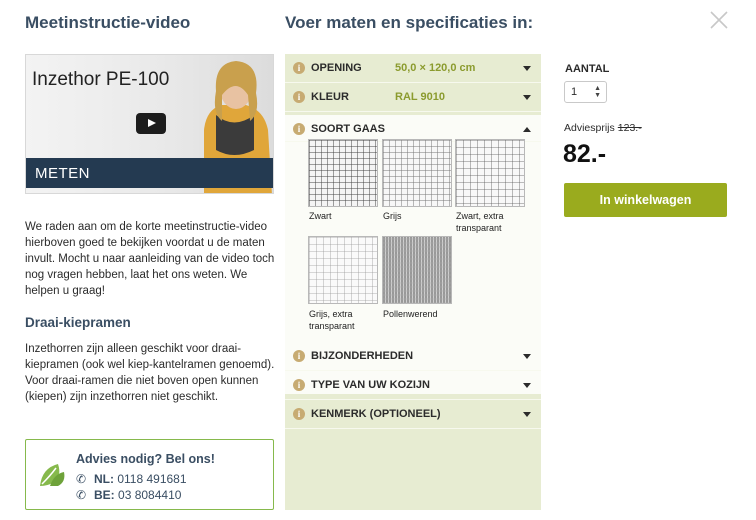 The image size is (756, 520). Describe the element at coordinates (108, 22) in the screenshot. I see `video-section-title: Meetinstructie-video` at that location.